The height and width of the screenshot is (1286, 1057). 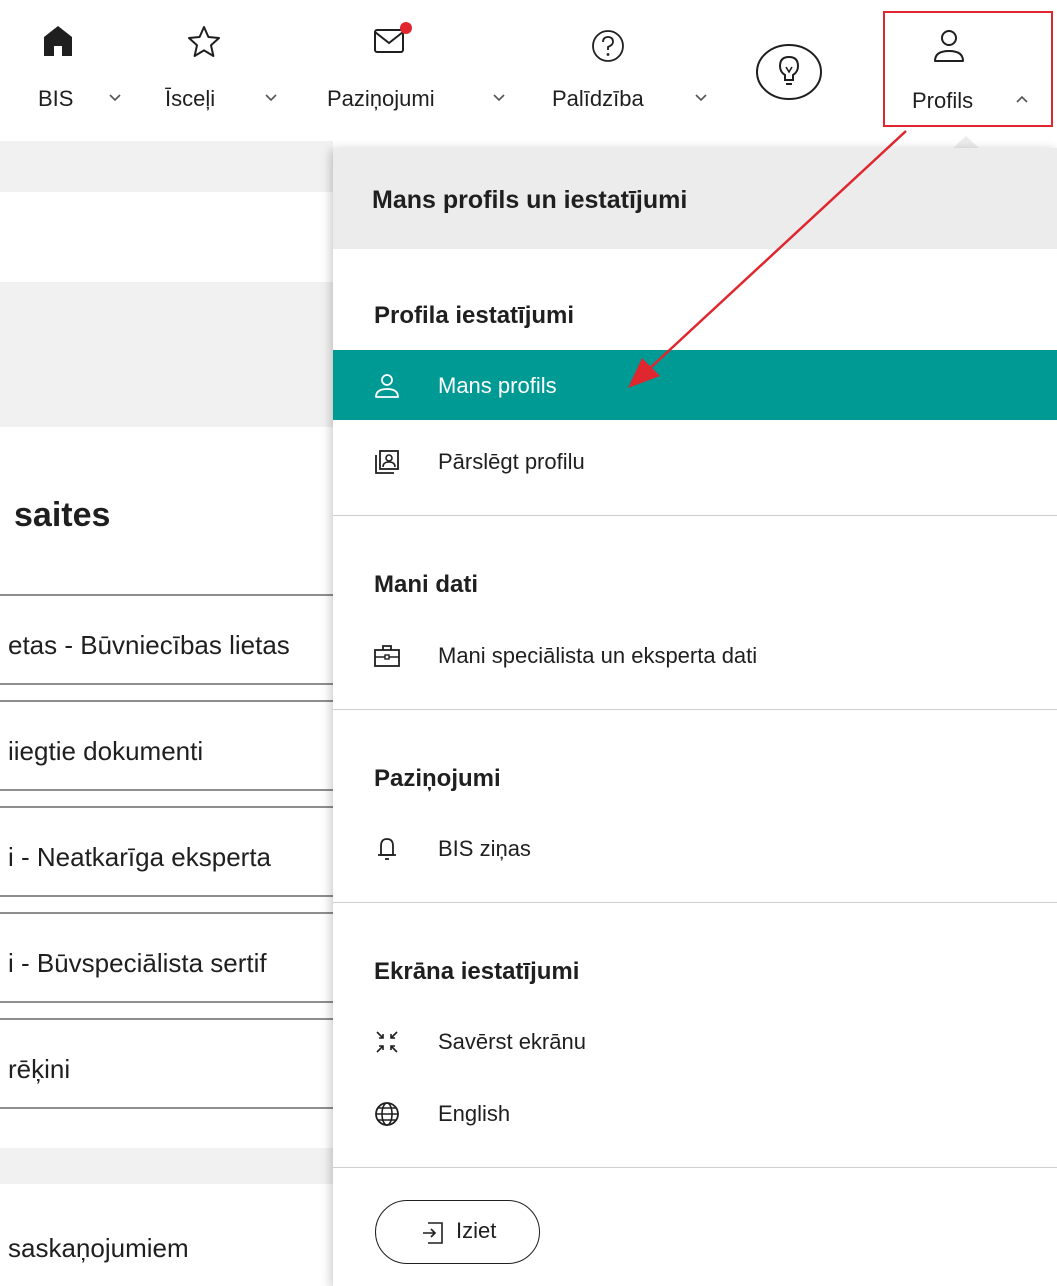 What do you see at coordinates (204, 41) in the screenshot?
I see `star-icon` at bounding box center [204, 41].